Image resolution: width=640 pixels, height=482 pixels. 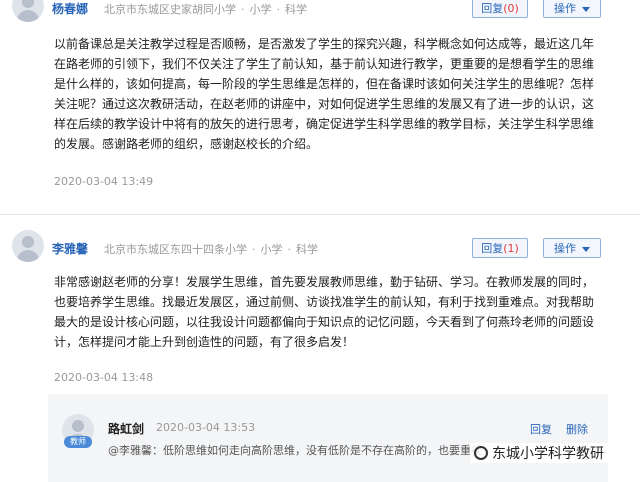 What do you see at coordinates (70, 8) in the screenshot?
I see `username: 杨春娜` at bounding box center [70, 8].